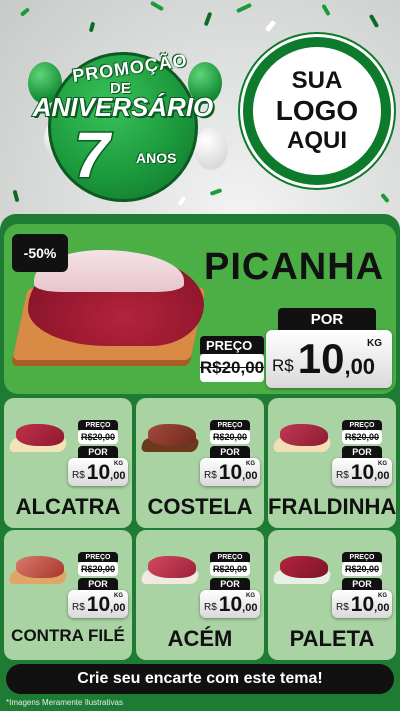 The width and height of the screenshot is (400, 711). Describe the element at coordinates (317, 80) in the screenshot. I see `logo-line: SUA` at that location.